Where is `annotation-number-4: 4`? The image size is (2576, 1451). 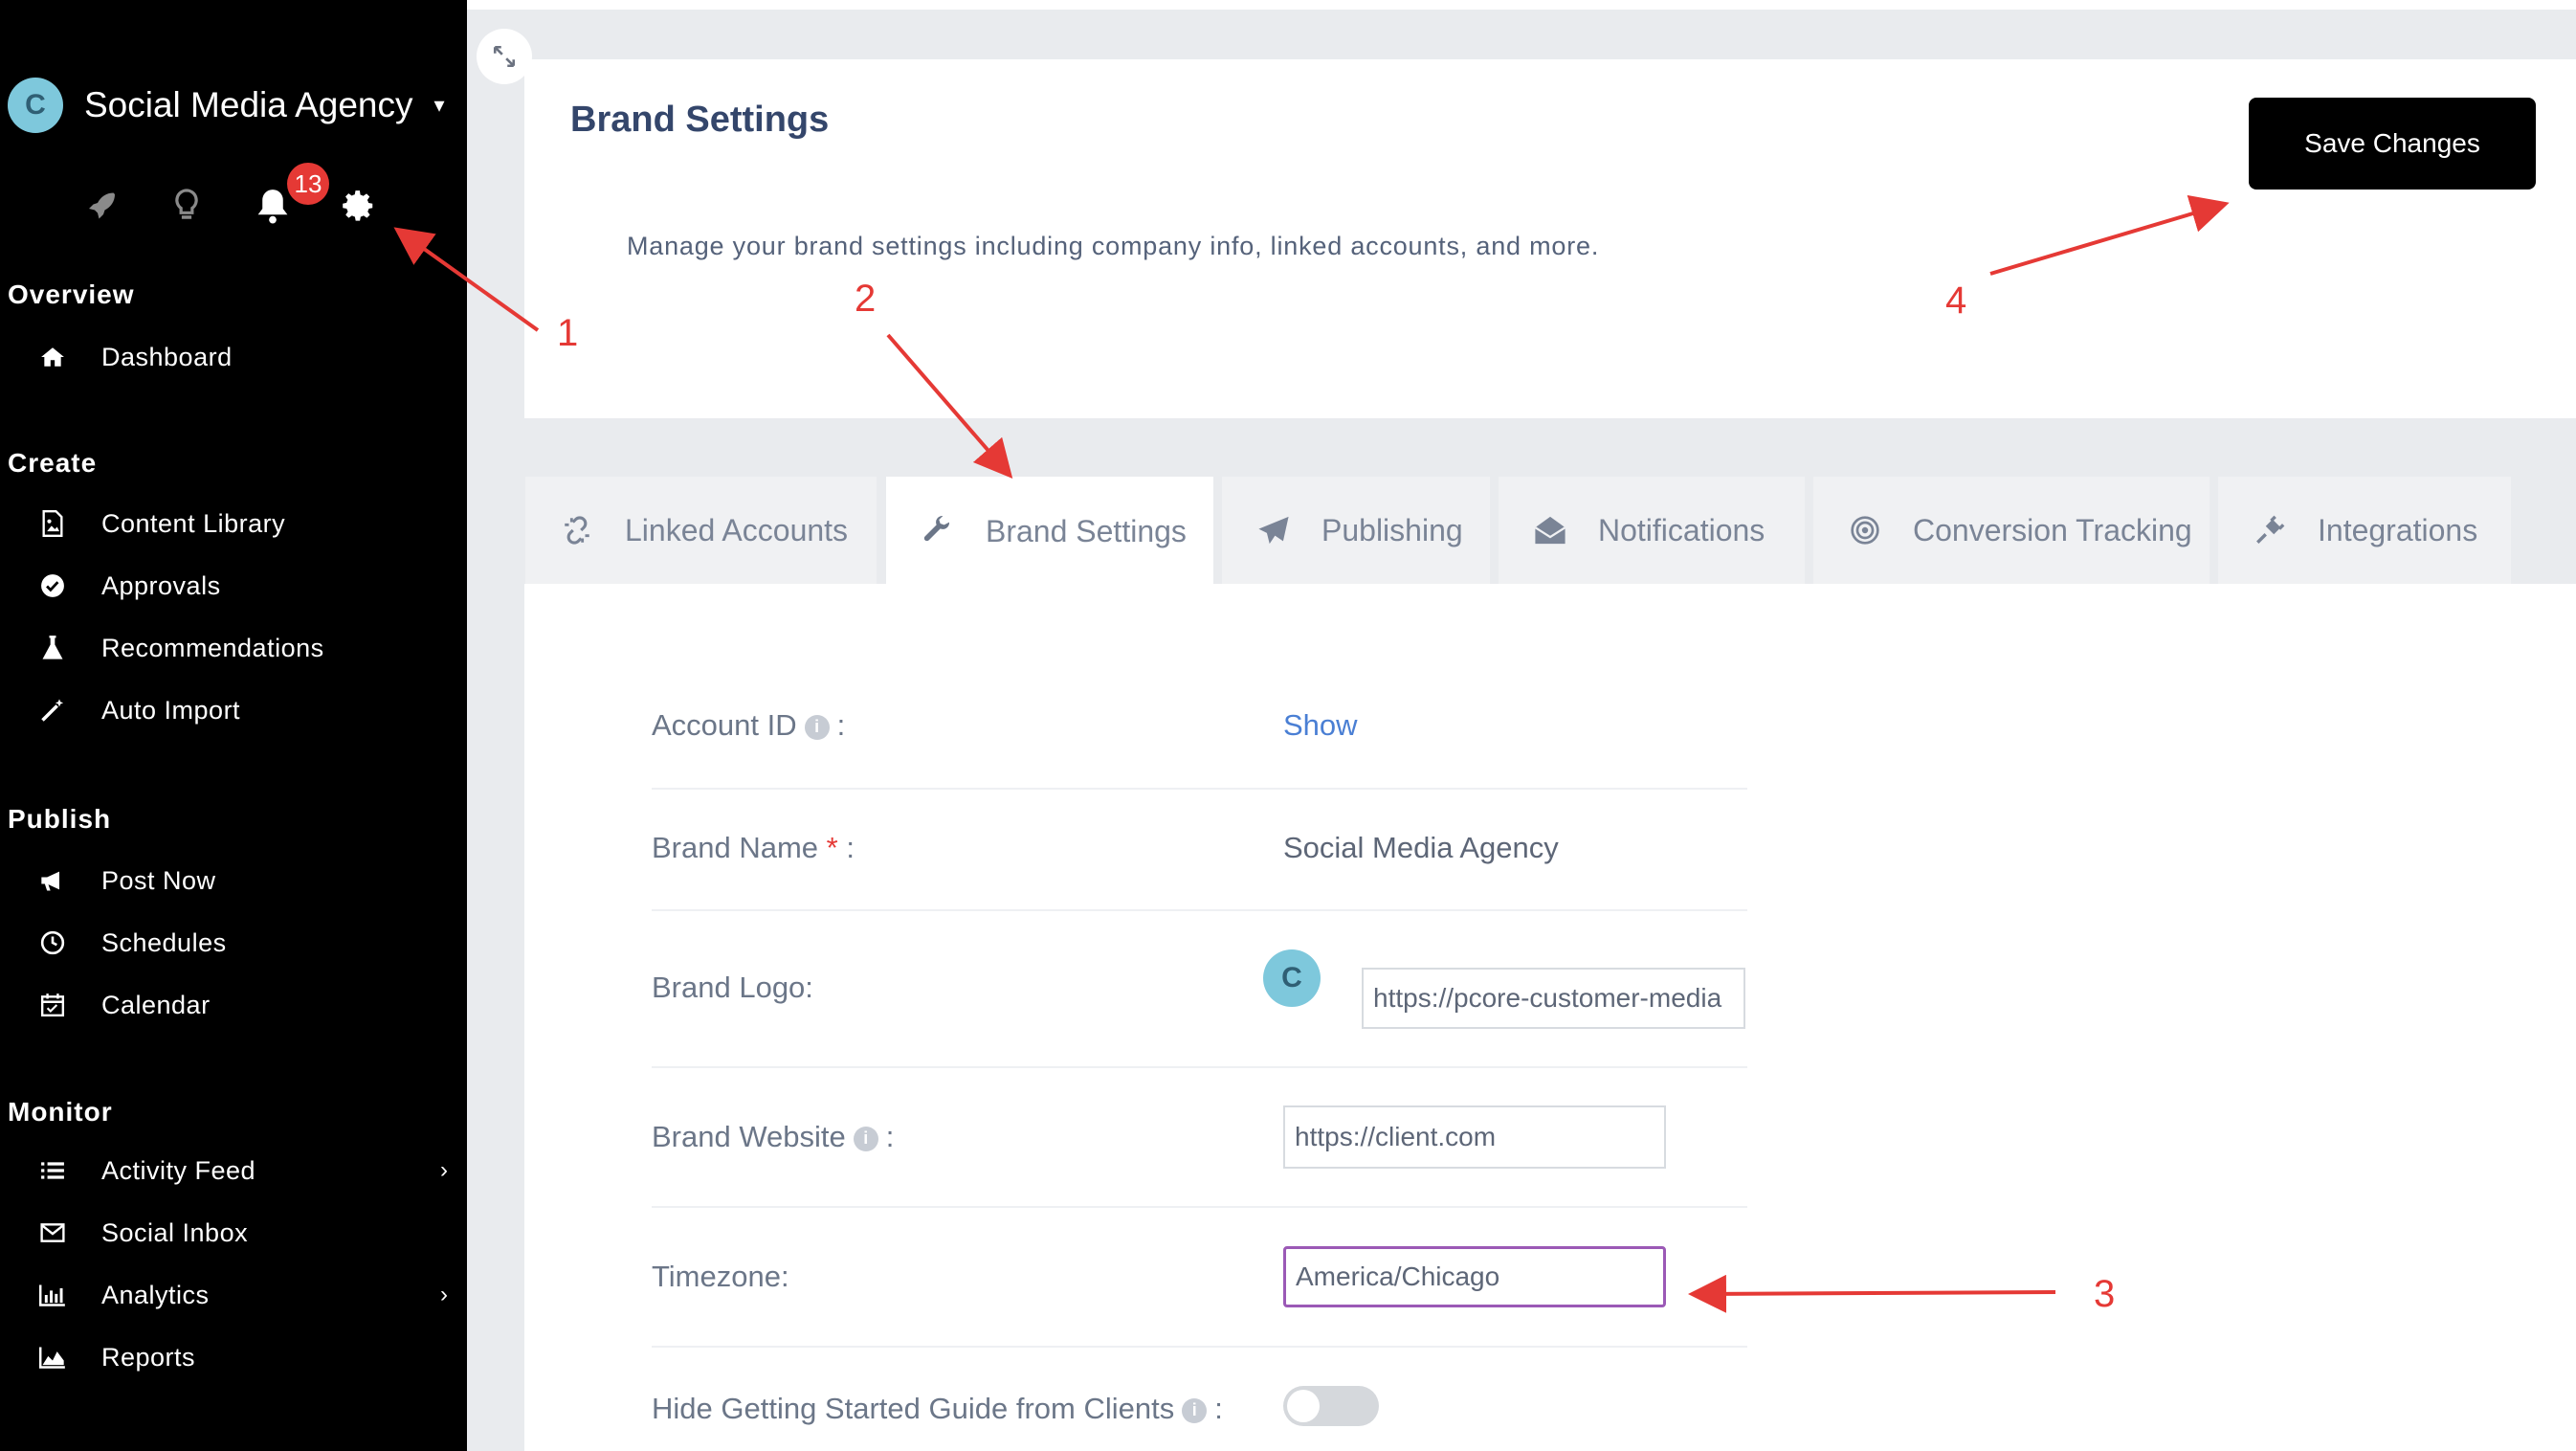 annotation-number-4: 4 is located at coordinates (1956, 300).